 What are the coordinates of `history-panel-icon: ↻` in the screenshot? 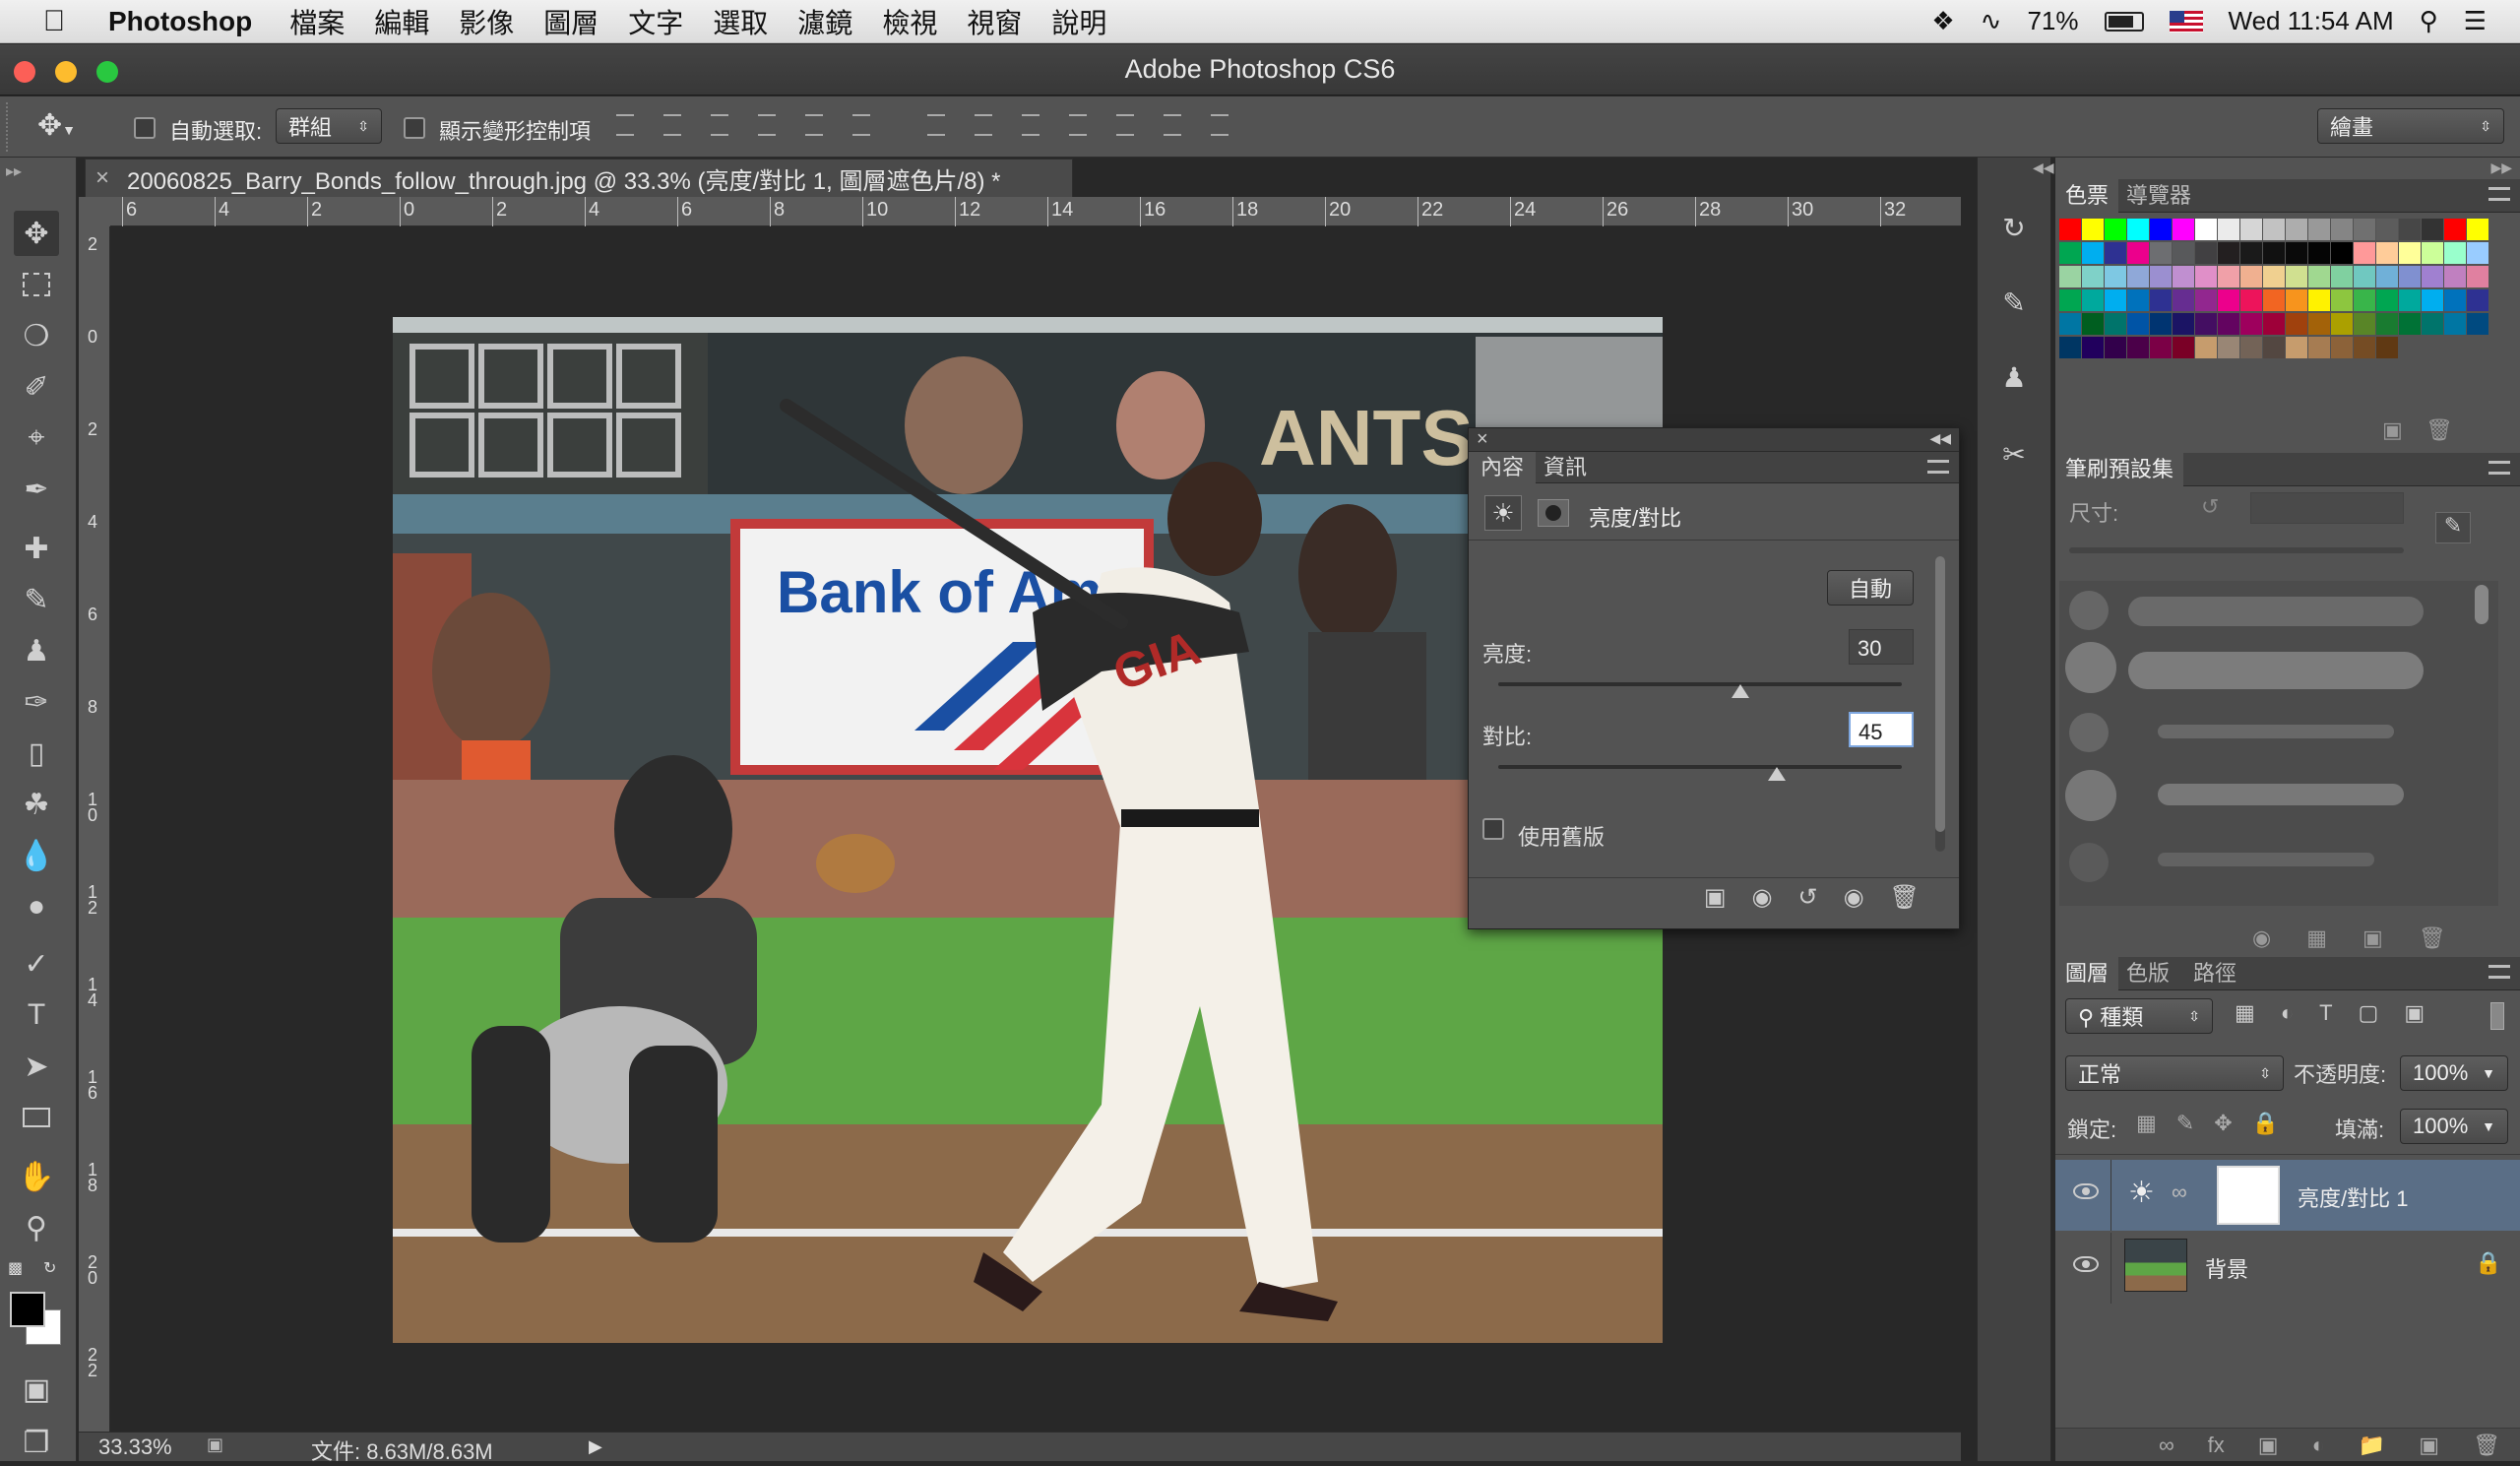 It's located at (2014, 228).